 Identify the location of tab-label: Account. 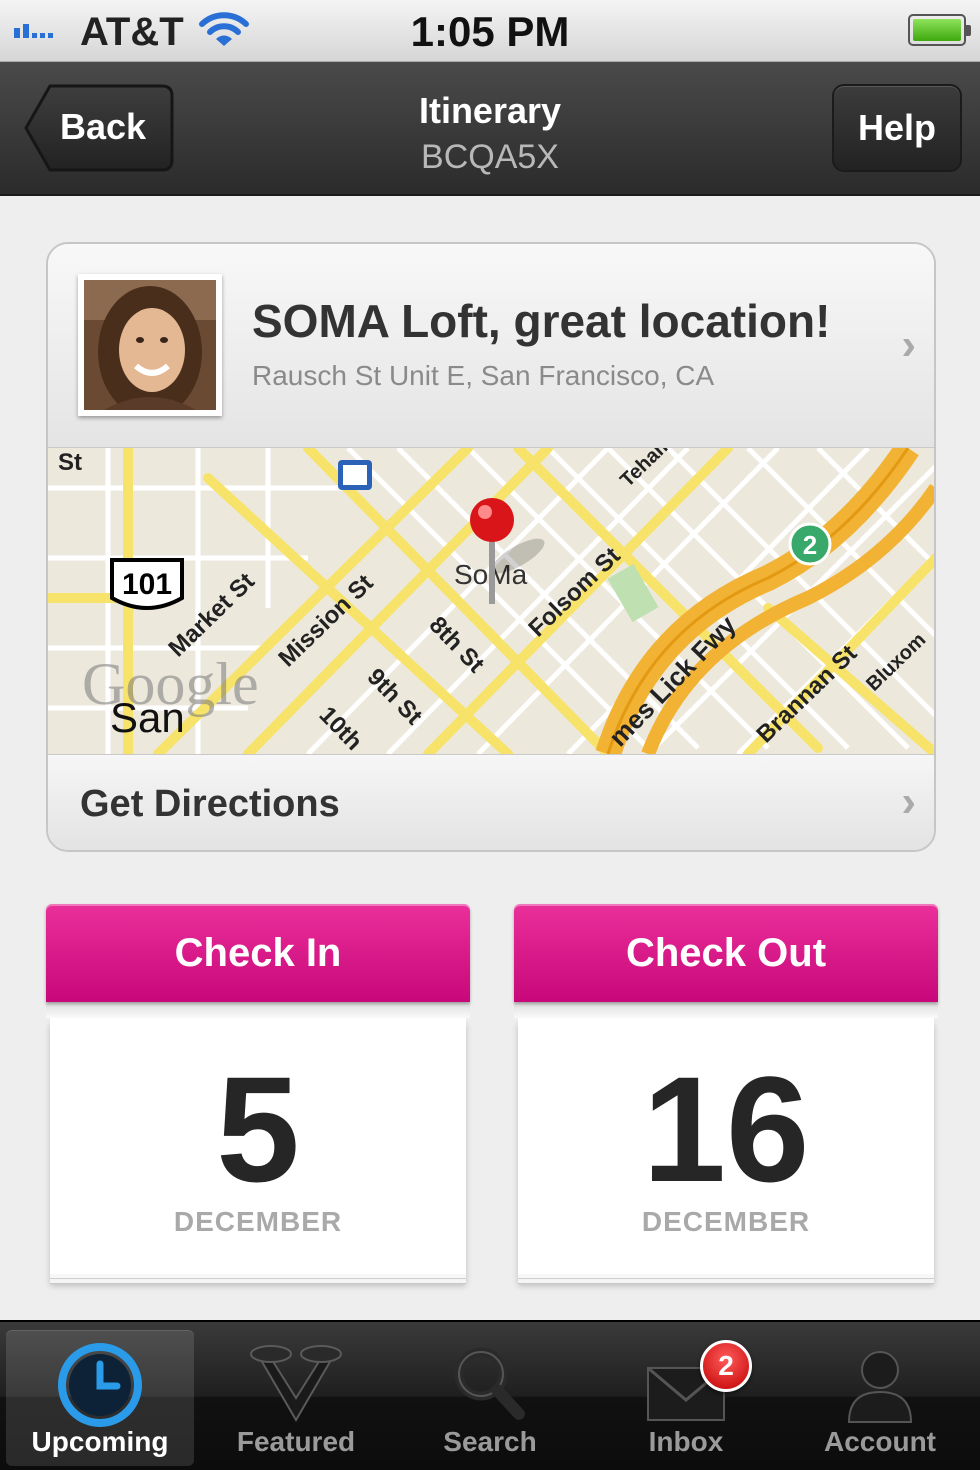
(880, 1441).